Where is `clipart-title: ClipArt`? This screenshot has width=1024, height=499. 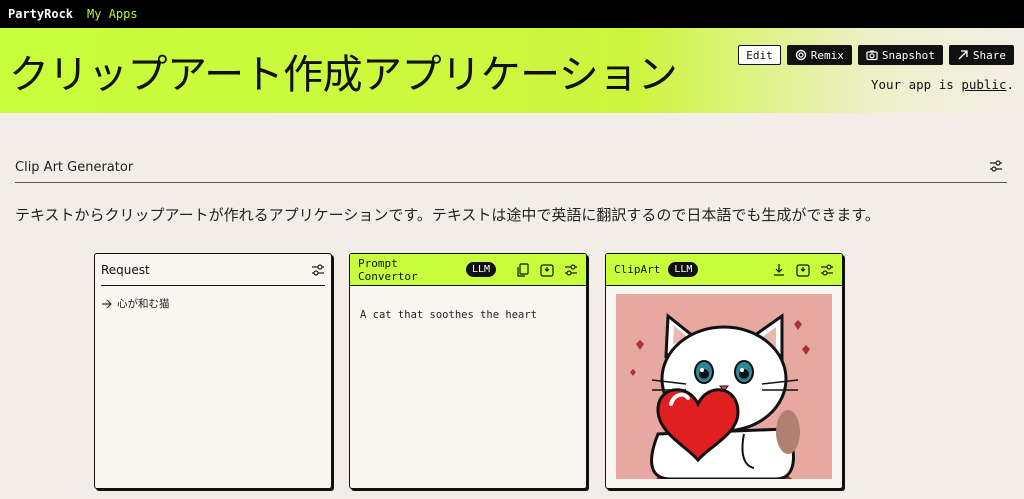
clipart-title: ClipArt is located at coordinates (637, 269).